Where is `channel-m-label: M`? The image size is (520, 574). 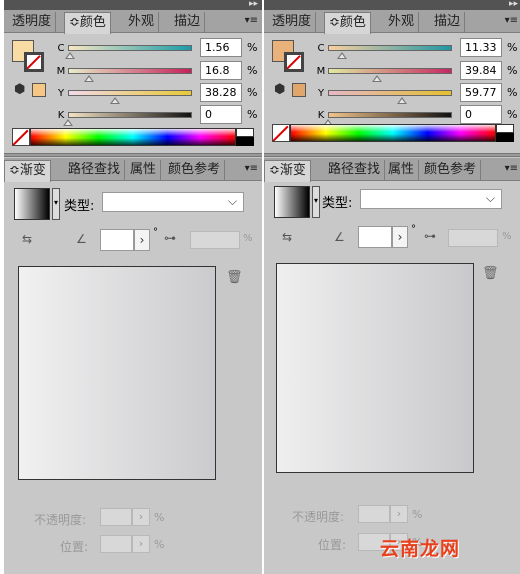 channel-m-label: M is located at coordinates (61, 71).